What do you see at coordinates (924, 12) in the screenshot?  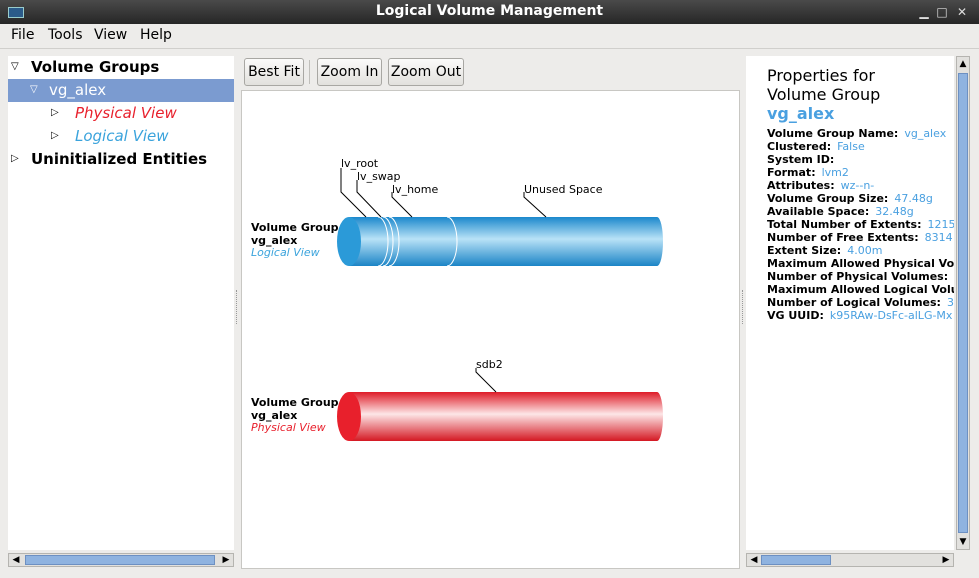 I see `minimize-icon: ▁` at bounding box center [924, 12].